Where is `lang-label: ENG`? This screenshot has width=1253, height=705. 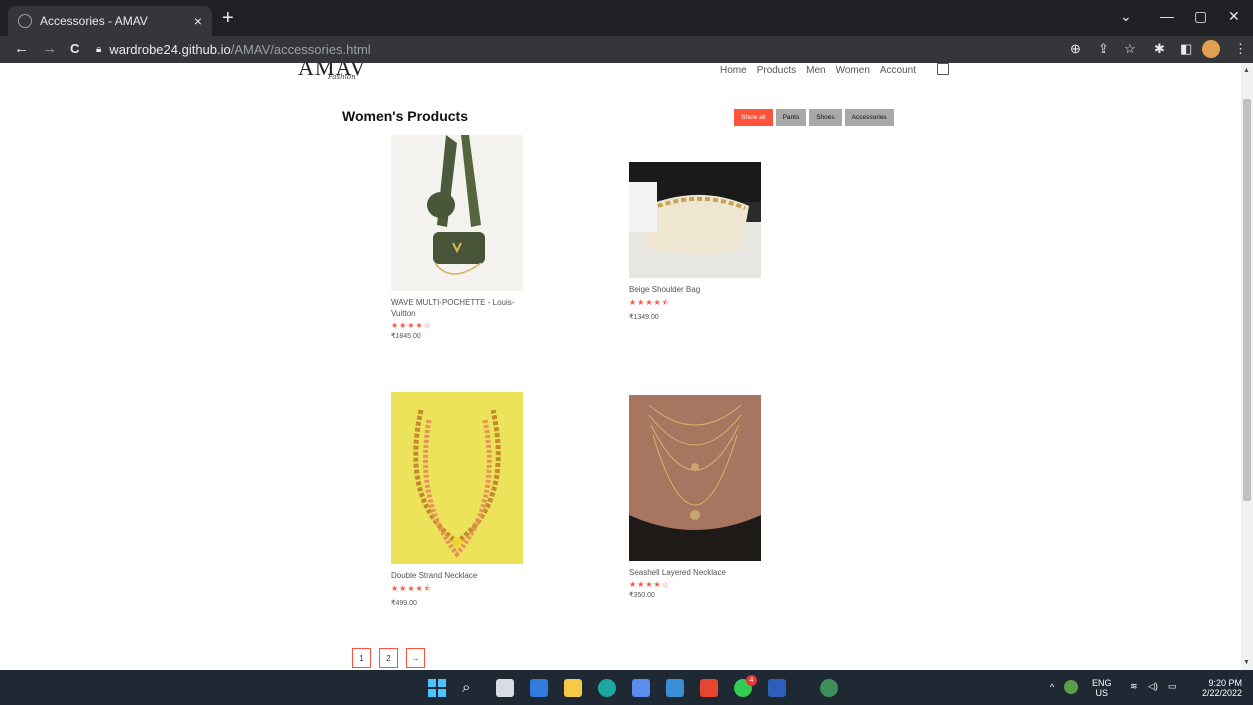 lang-label: ENG is located at coordinates (1102, 683).